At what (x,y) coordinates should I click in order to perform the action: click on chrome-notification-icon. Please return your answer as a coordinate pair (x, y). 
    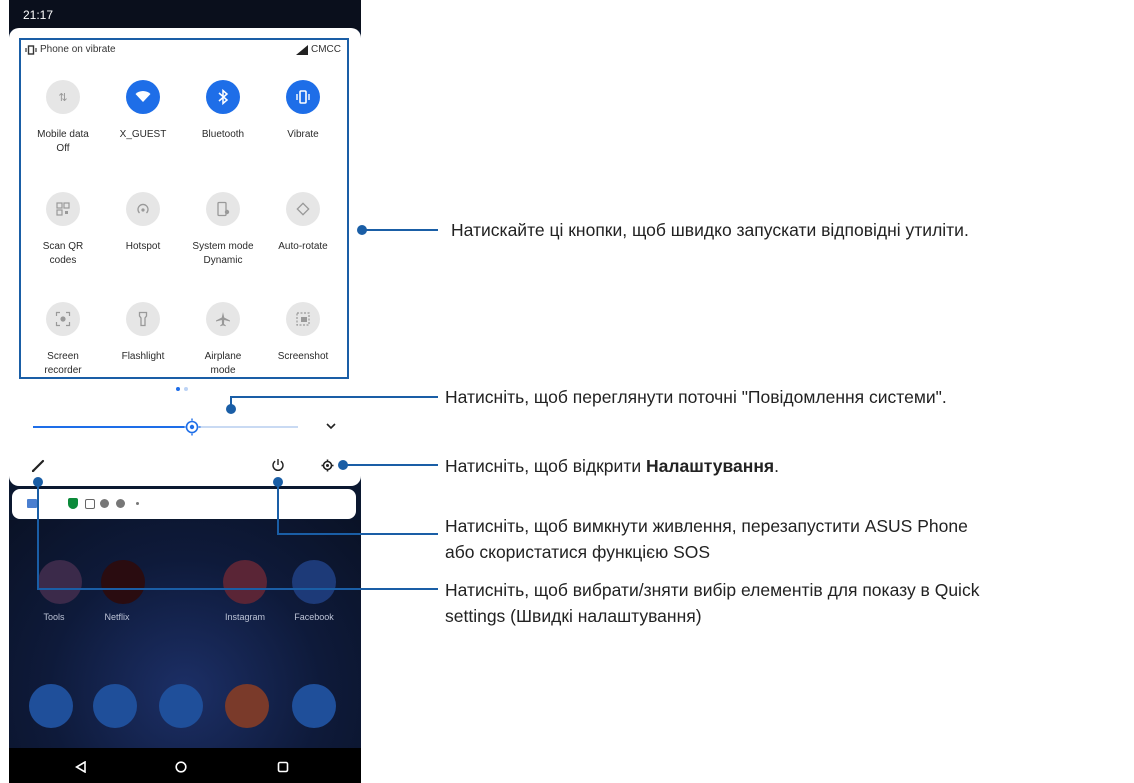
    Looking at the image, I should click on (104, 503).